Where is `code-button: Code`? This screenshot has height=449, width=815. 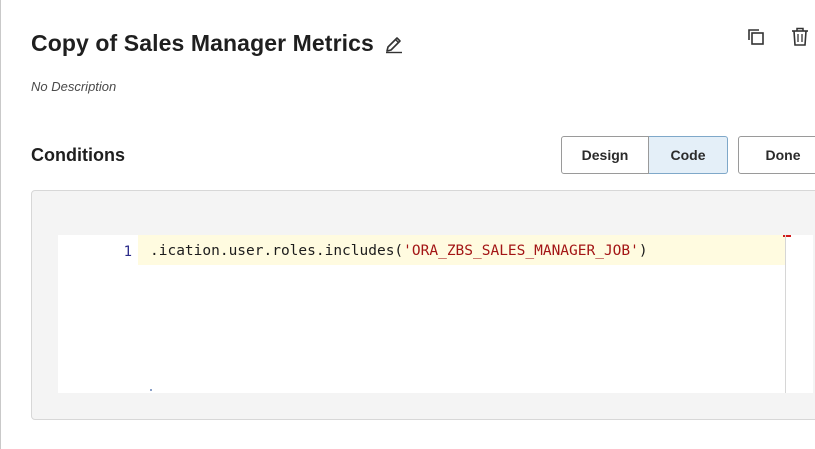 code-button: Code is located at coordinates (688, 155).